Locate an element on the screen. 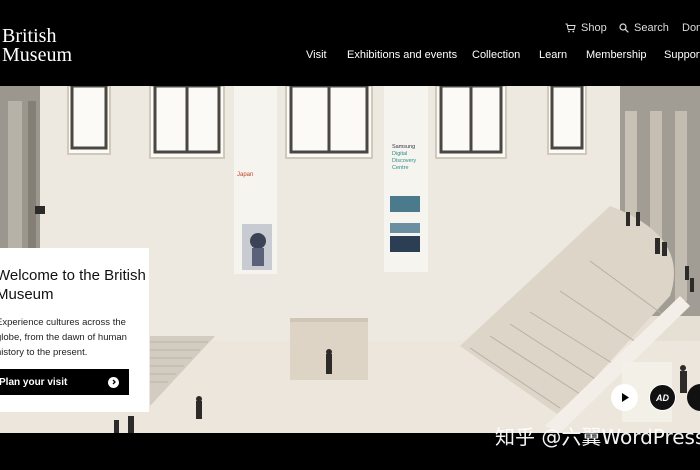  audio-description-icon: AD is located at coordinates (662, 397).